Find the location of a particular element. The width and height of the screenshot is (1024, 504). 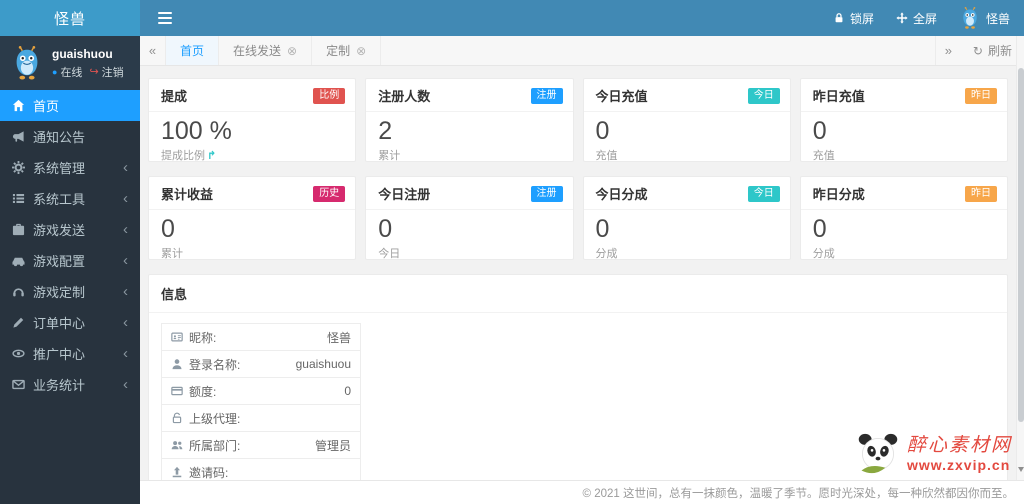

stat-title: 昨日分成 is located at coordinates (838, 194).